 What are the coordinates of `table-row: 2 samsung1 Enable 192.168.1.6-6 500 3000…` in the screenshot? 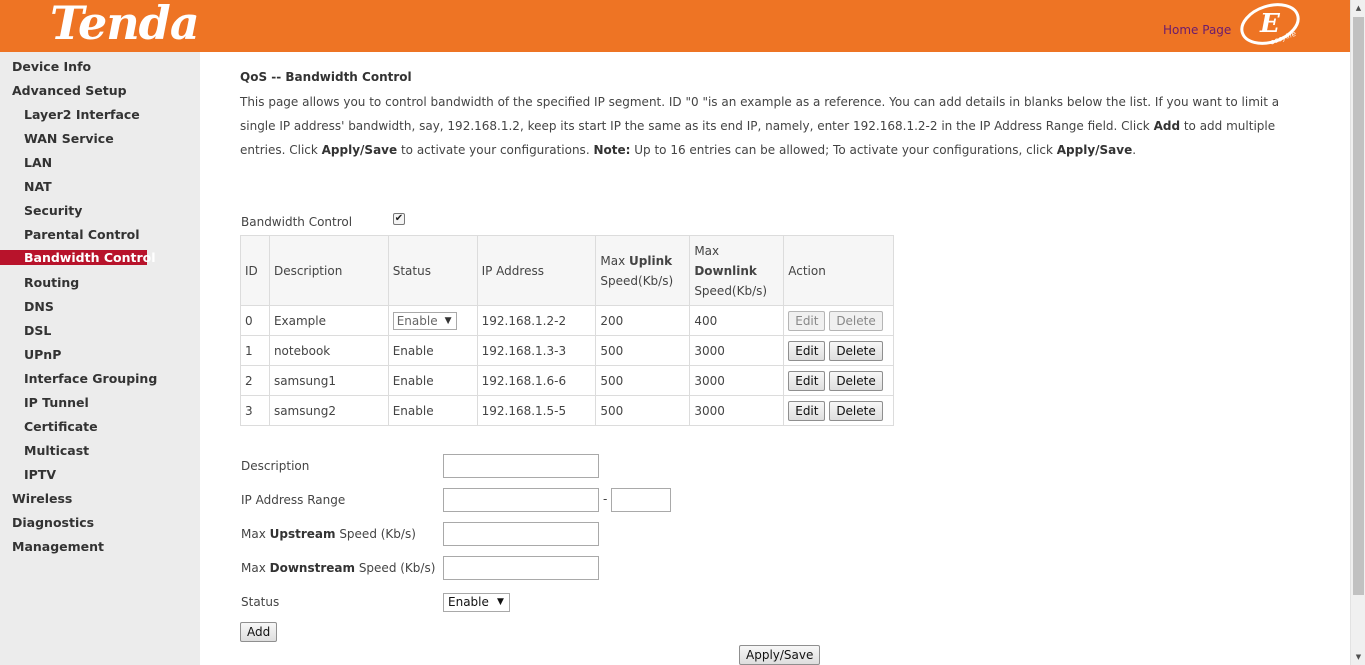 It's located at (567, 380).